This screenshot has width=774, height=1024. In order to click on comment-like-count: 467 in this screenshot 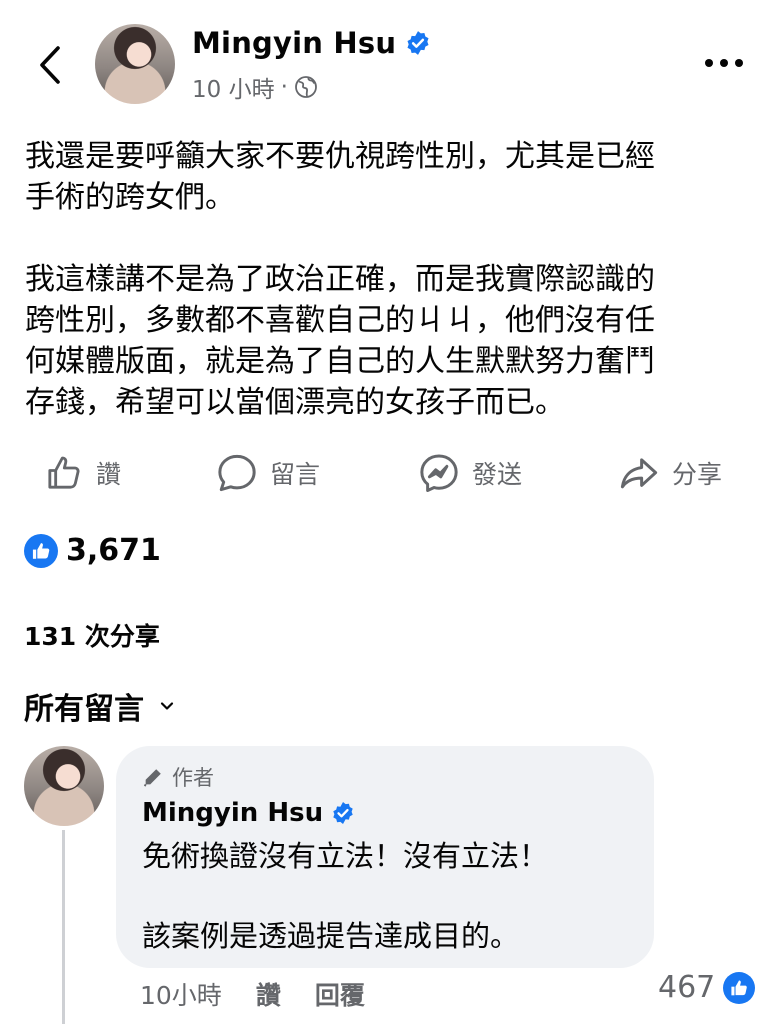, I will do `click(687, 987)`.